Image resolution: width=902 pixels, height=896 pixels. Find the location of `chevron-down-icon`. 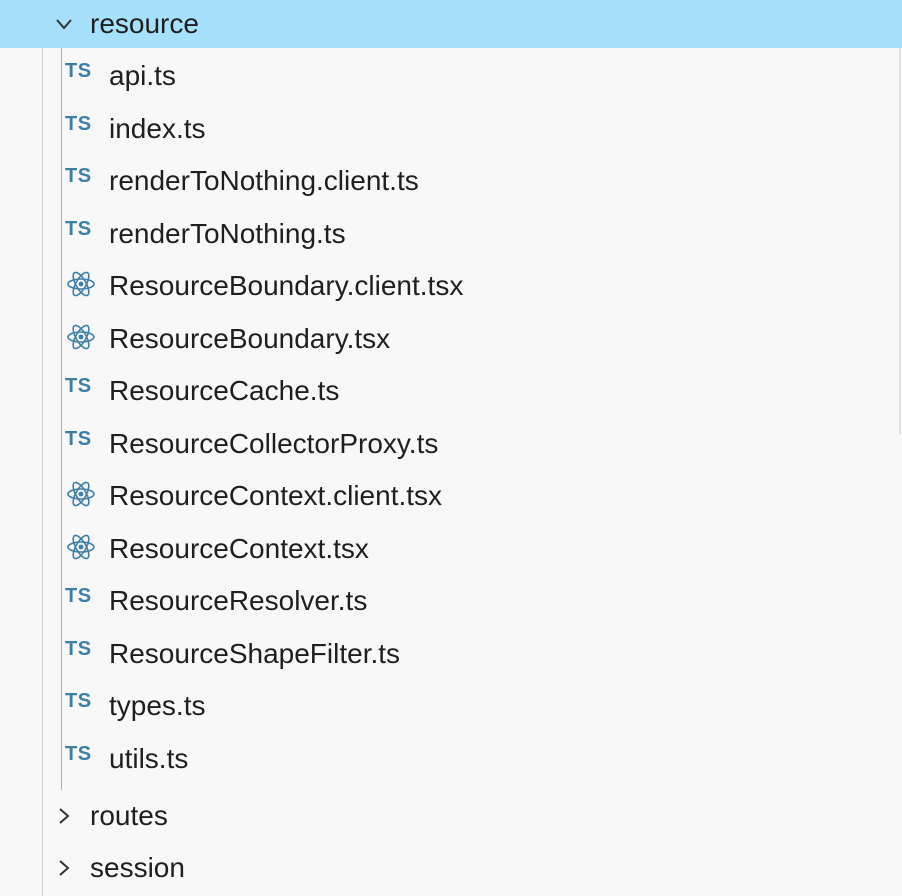

chevron-down-icon is located at coordinates (64, 24).